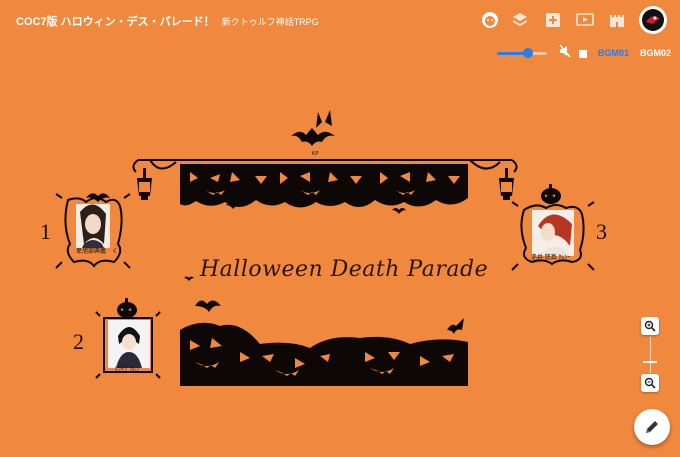 The height and width of the screenshot is (457, 680). What do you see at coordinates (315, 154) in the screenshot?
I see `kp-tag: KP` at bounding box center [315, 154].